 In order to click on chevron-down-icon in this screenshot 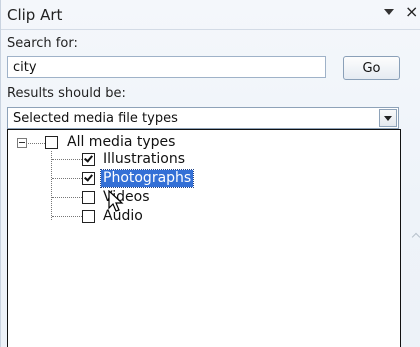, I will do `click(389, 12)`.